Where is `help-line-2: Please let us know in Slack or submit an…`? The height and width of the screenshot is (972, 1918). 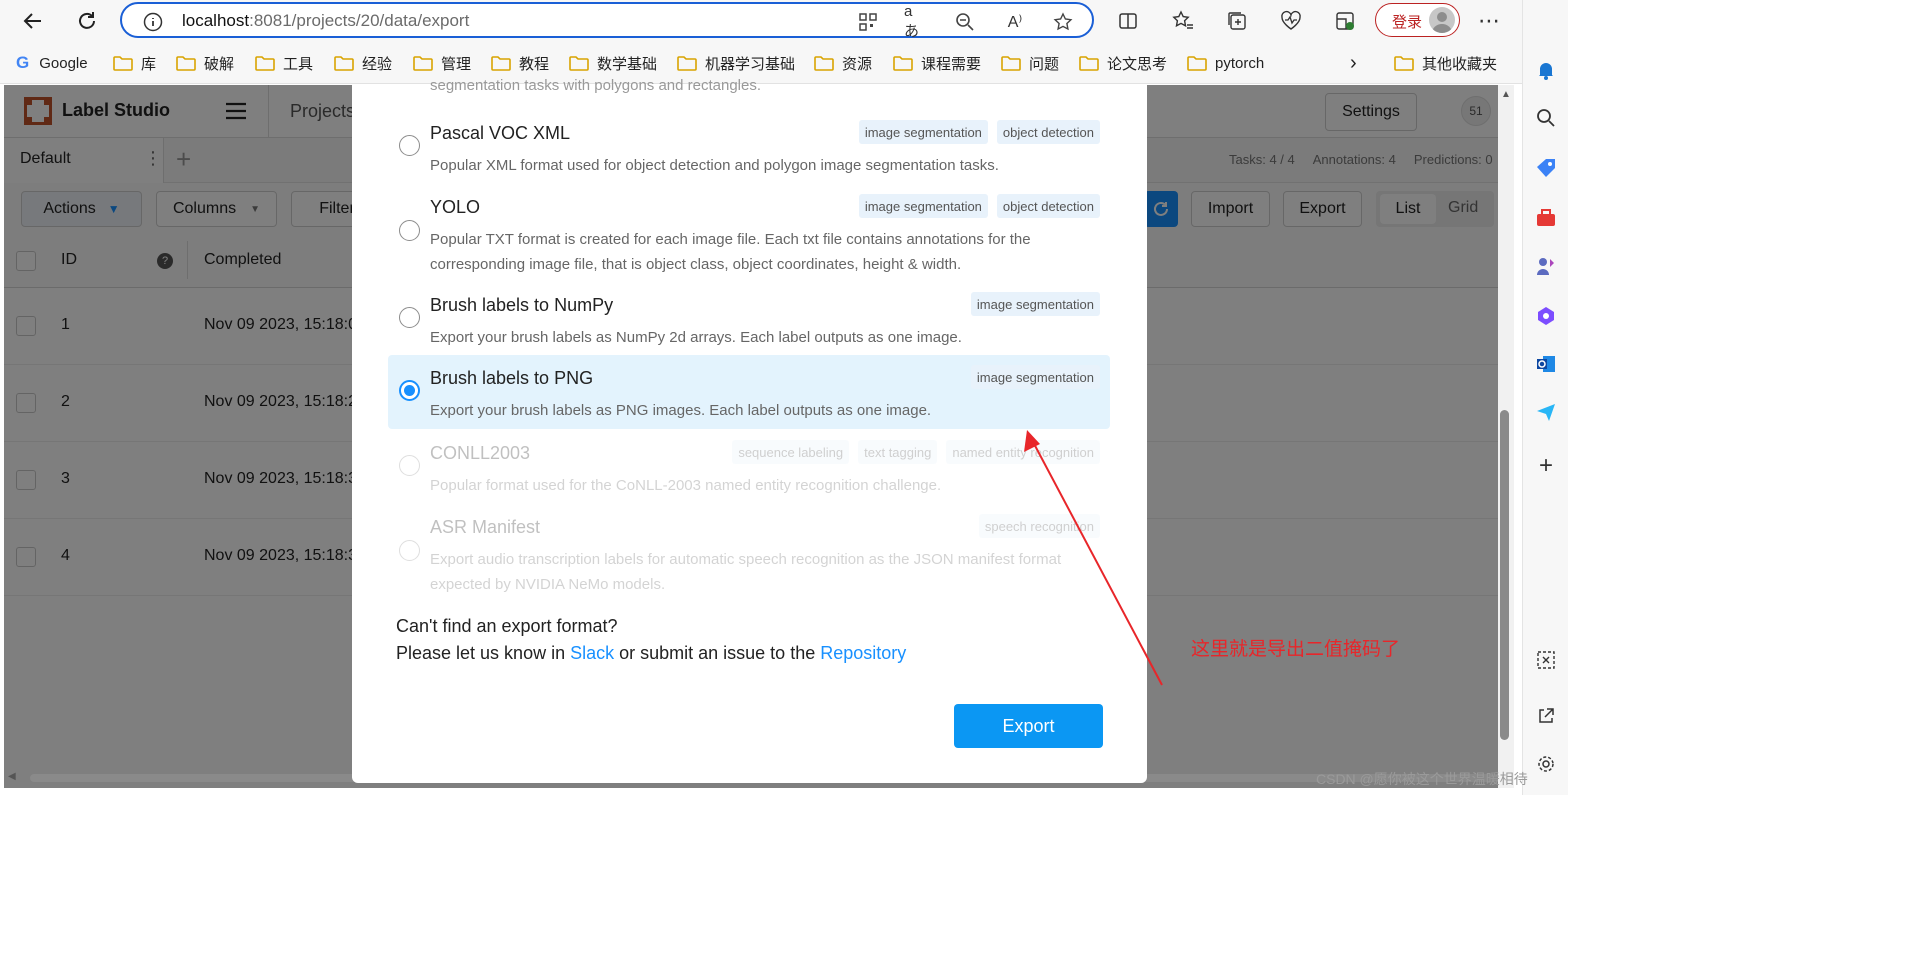
help-line-2: Please let us know in Slack or submit an… is located at coordinates (651, 653).